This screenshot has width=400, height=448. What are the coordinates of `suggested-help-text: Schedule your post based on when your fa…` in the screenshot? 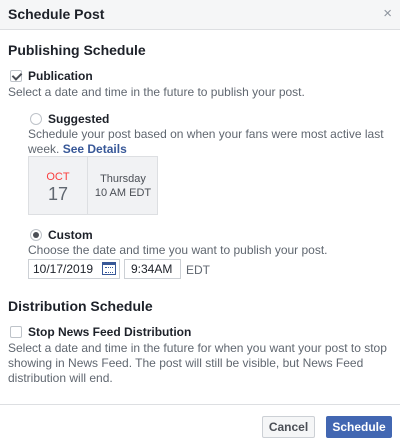 It's located at (206, 134).